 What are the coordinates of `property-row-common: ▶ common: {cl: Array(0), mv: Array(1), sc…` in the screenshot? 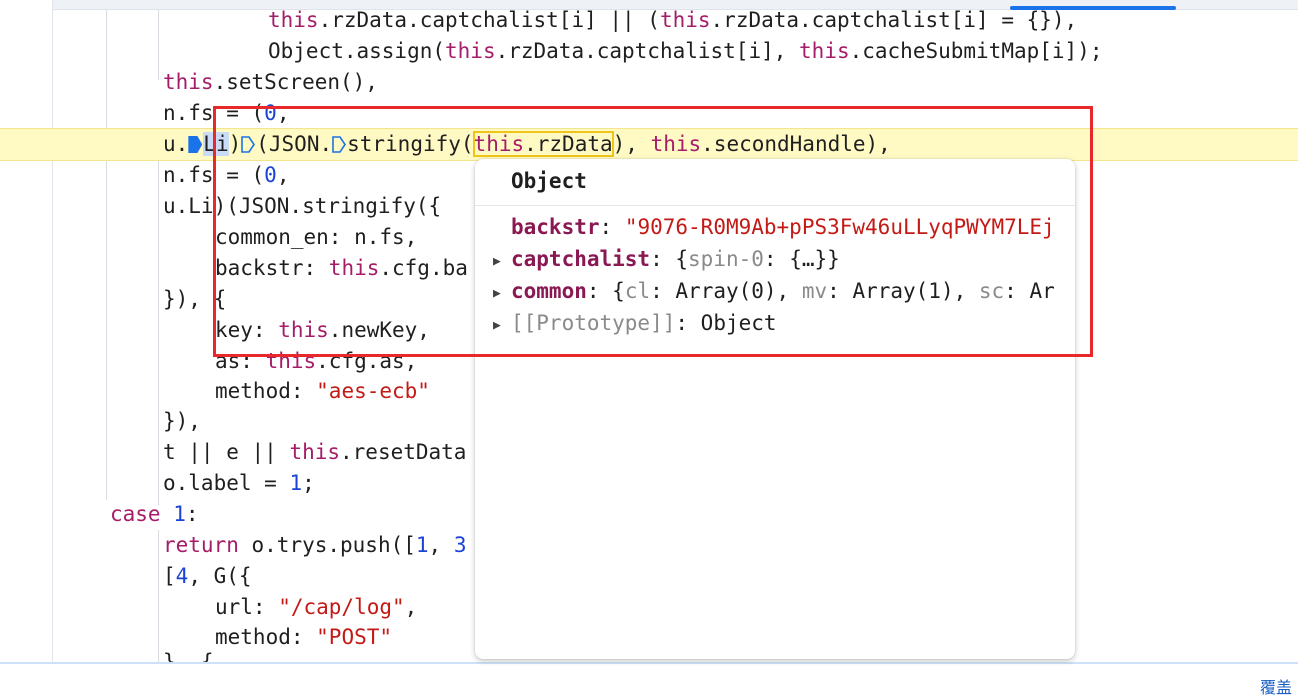 It's located at (774, 291).